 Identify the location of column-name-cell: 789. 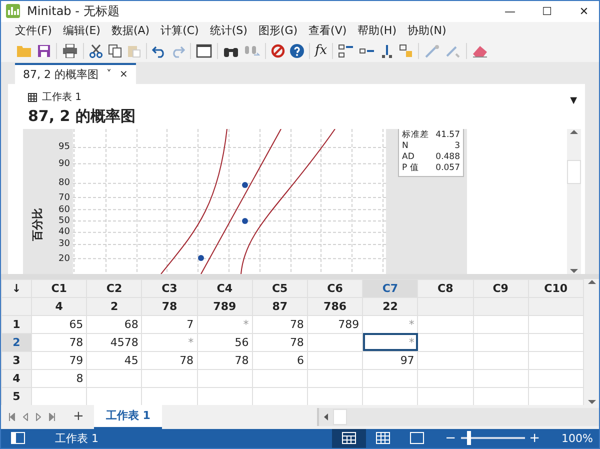
(224, 306).